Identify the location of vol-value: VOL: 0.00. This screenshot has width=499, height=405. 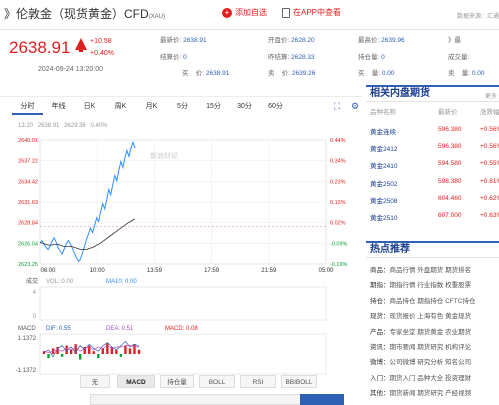
(60, 282).